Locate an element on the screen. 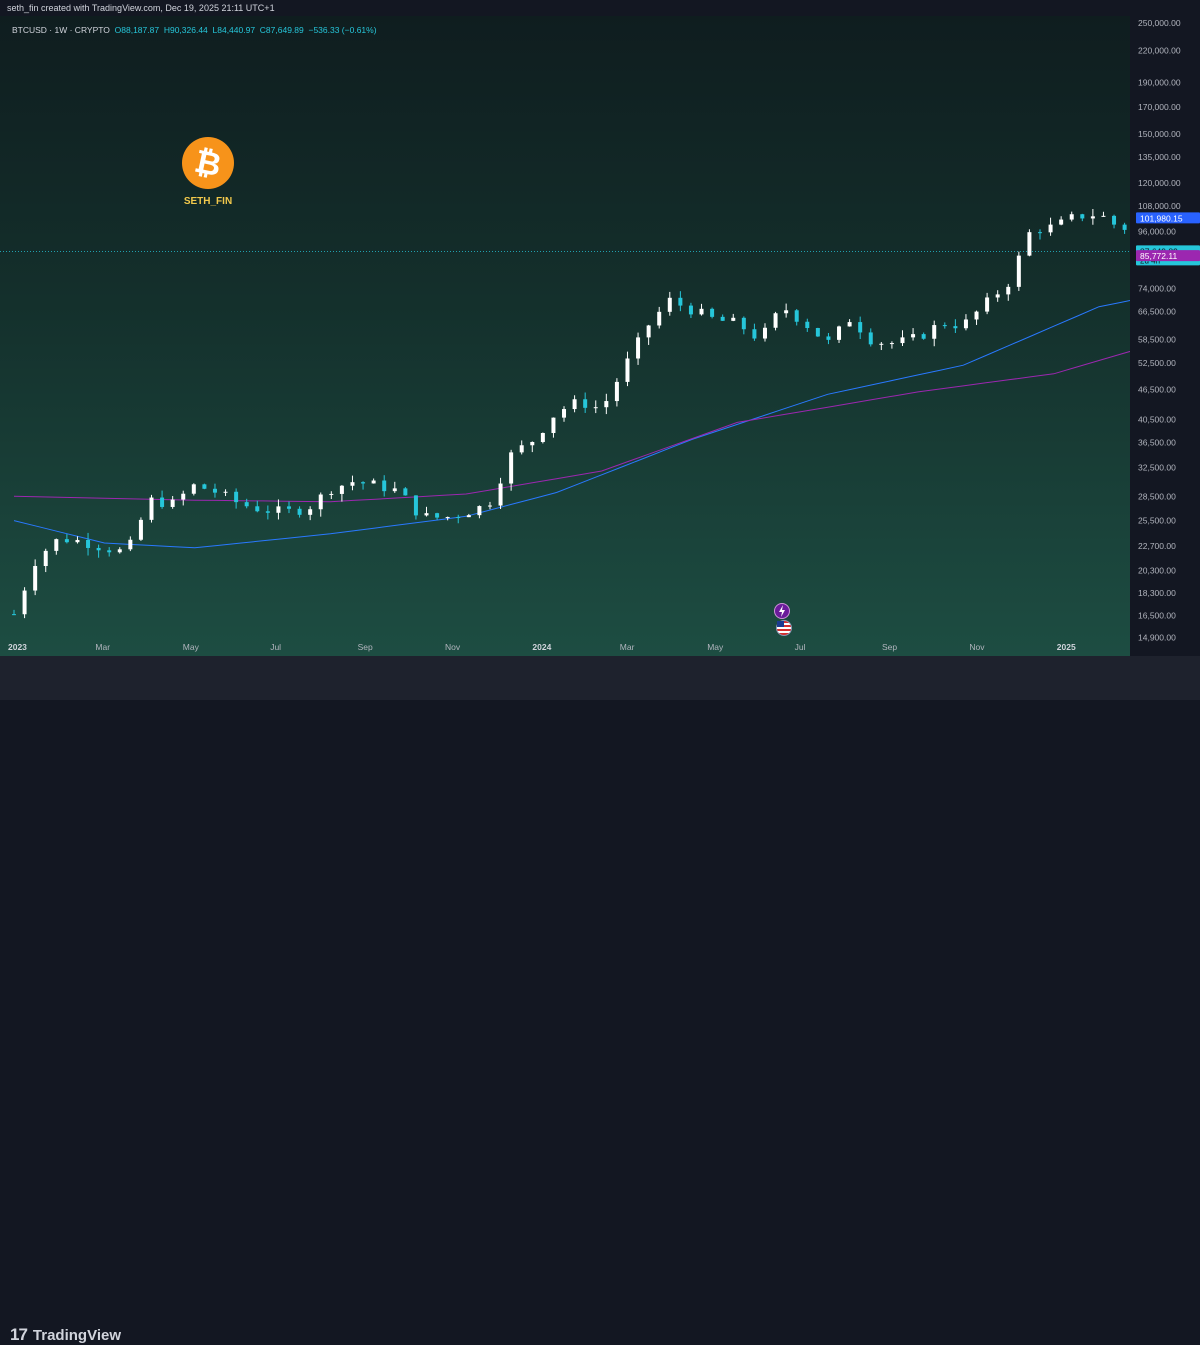  price-label: 85,772.11 is located at coordinates (1168, 256).